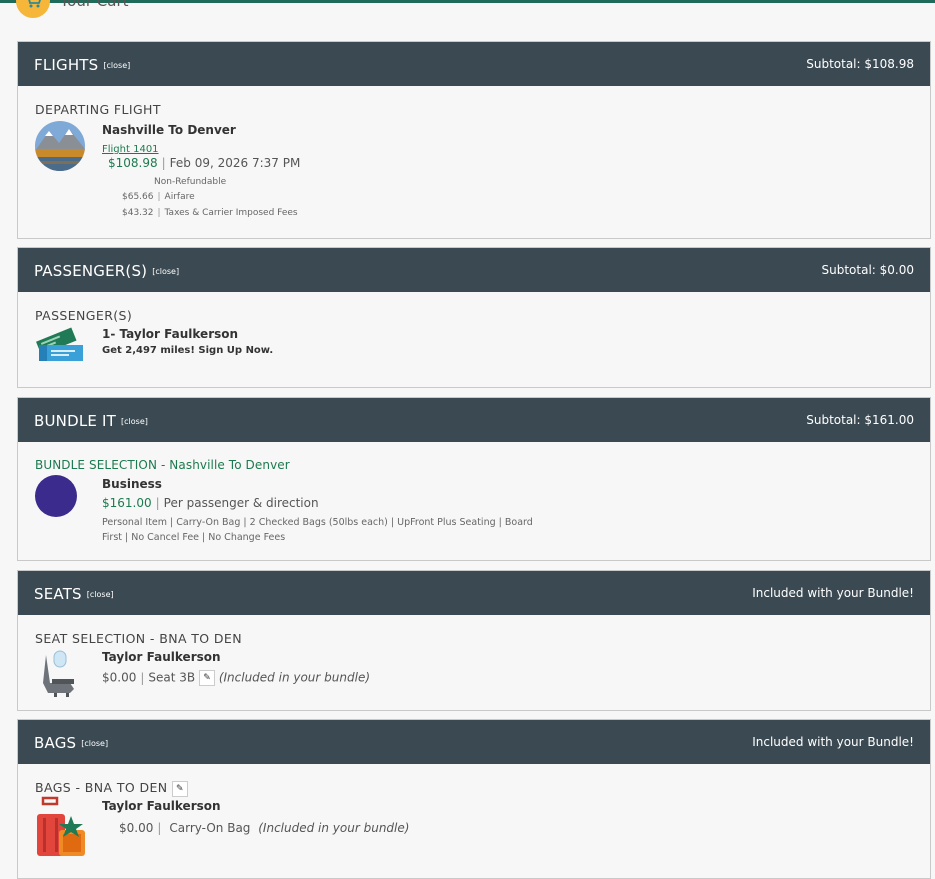  I want to click on bundle-header: BUNDLE IT [close] Subtotal: $161.00, so click(474, 420).